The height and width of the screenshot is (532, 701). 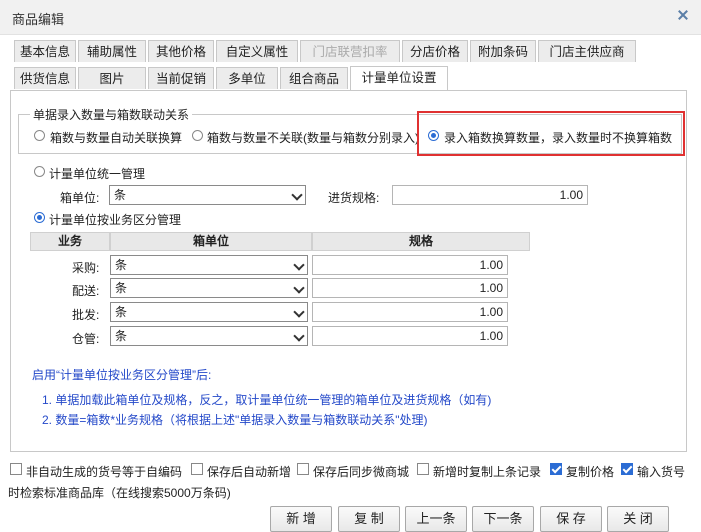 What do you see at coordinates (590, 472) in the screenshot?
I see `checkbox-copy-price-label: 复制价格` at bounding box center [590, 472].